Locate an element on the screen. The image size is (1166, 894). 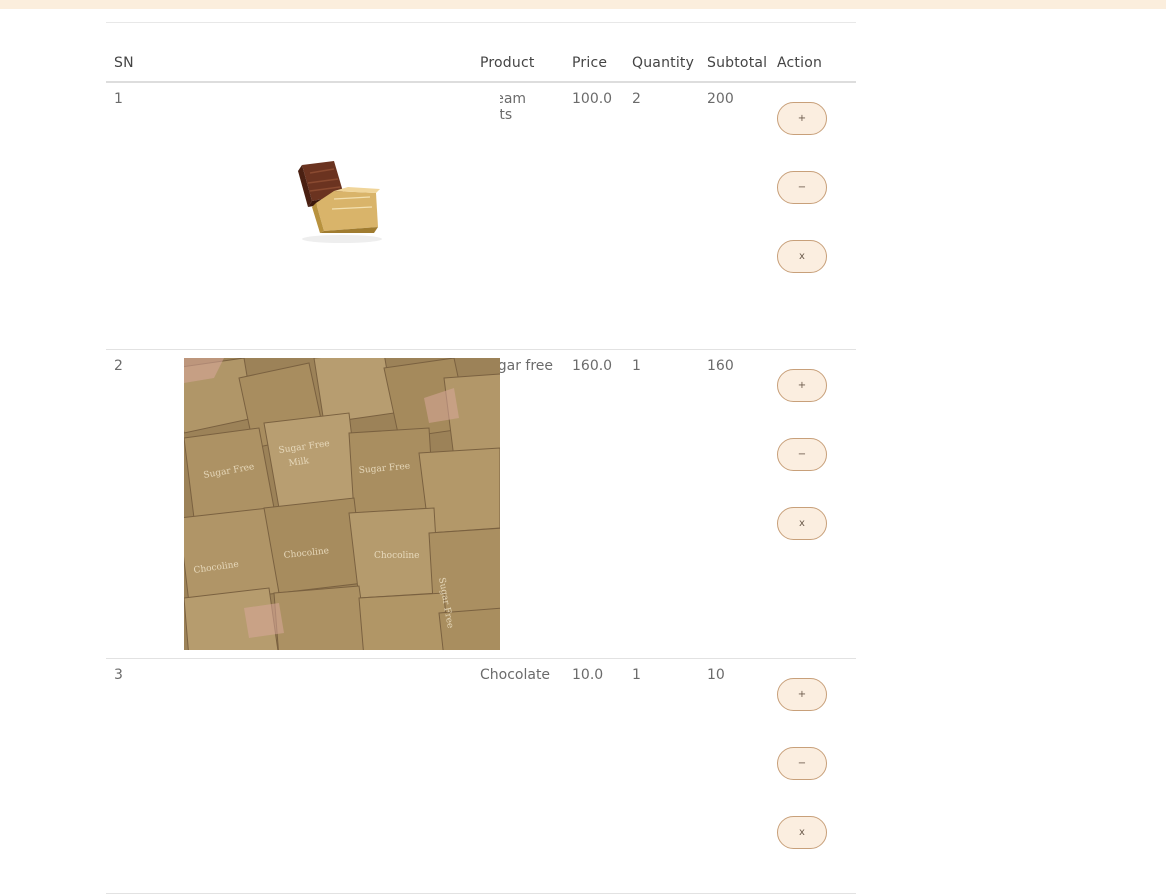
row-subtotal: 10 is located at coordinates (734, 776).